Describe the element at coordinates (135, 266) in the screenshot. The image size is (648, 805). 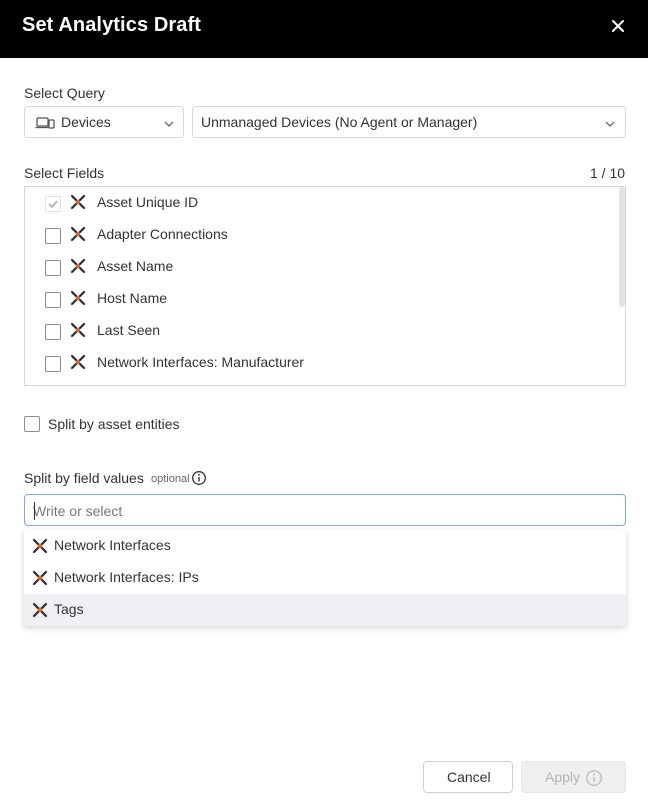
I see `field-label: Asset Name` at that location.